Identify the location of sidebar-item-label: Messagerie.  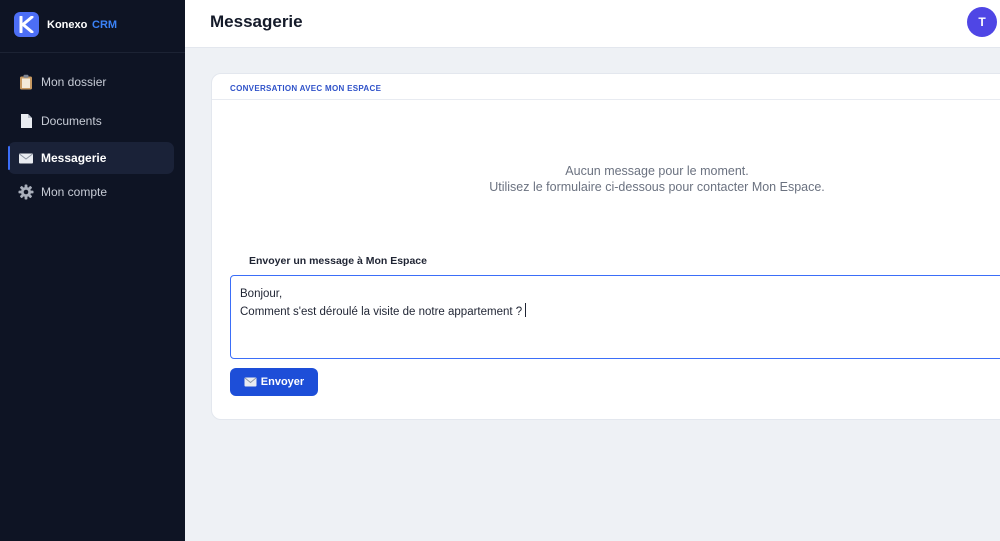
(74, 158).